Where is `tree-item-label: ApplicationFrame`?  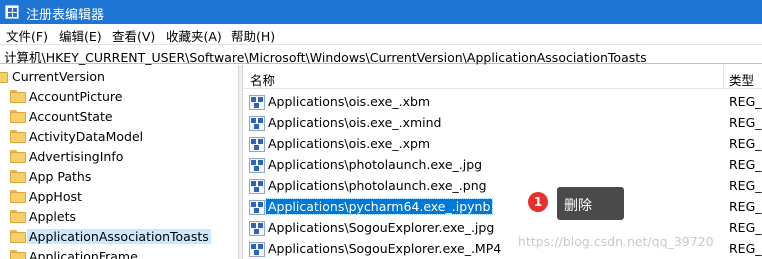 tree-item-label: ApplicationFrame is located at coordinates (83, 254).